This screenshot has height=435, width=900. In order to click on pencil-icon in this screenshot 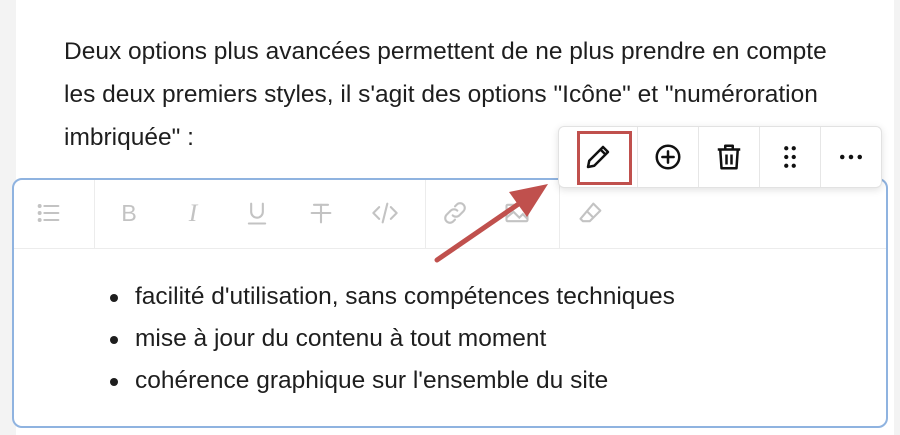, I will do `click(598, 157)`.